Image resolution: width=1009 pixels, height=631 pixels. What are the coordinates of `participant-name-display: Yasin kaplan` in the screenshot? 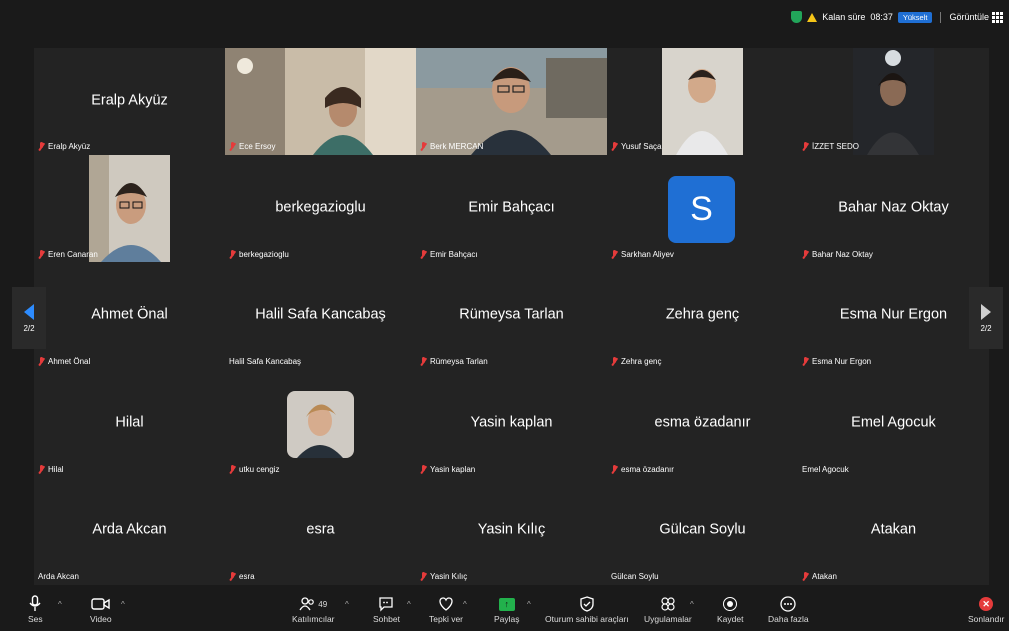 It's located at (511, 422).